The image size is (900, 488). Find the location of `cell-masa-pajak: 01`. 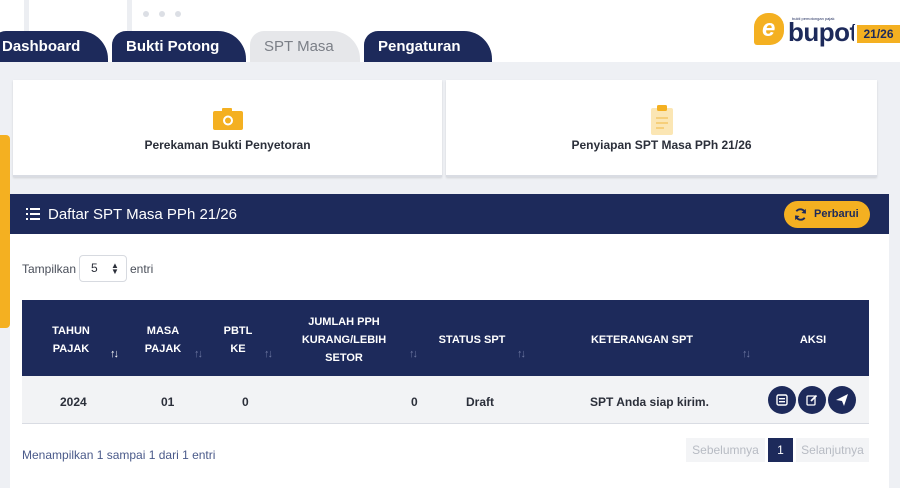

cell-masa-pajak: 01 is located at coordinates (168, 402).